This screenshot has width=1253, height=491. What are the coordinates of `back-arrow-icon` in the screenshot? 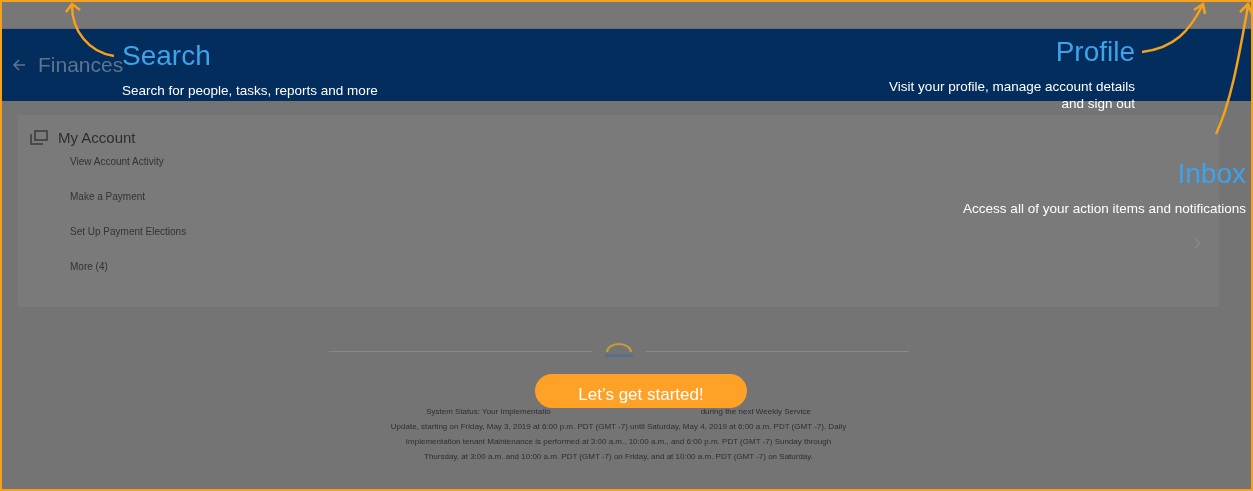 It's located at (19, 65).